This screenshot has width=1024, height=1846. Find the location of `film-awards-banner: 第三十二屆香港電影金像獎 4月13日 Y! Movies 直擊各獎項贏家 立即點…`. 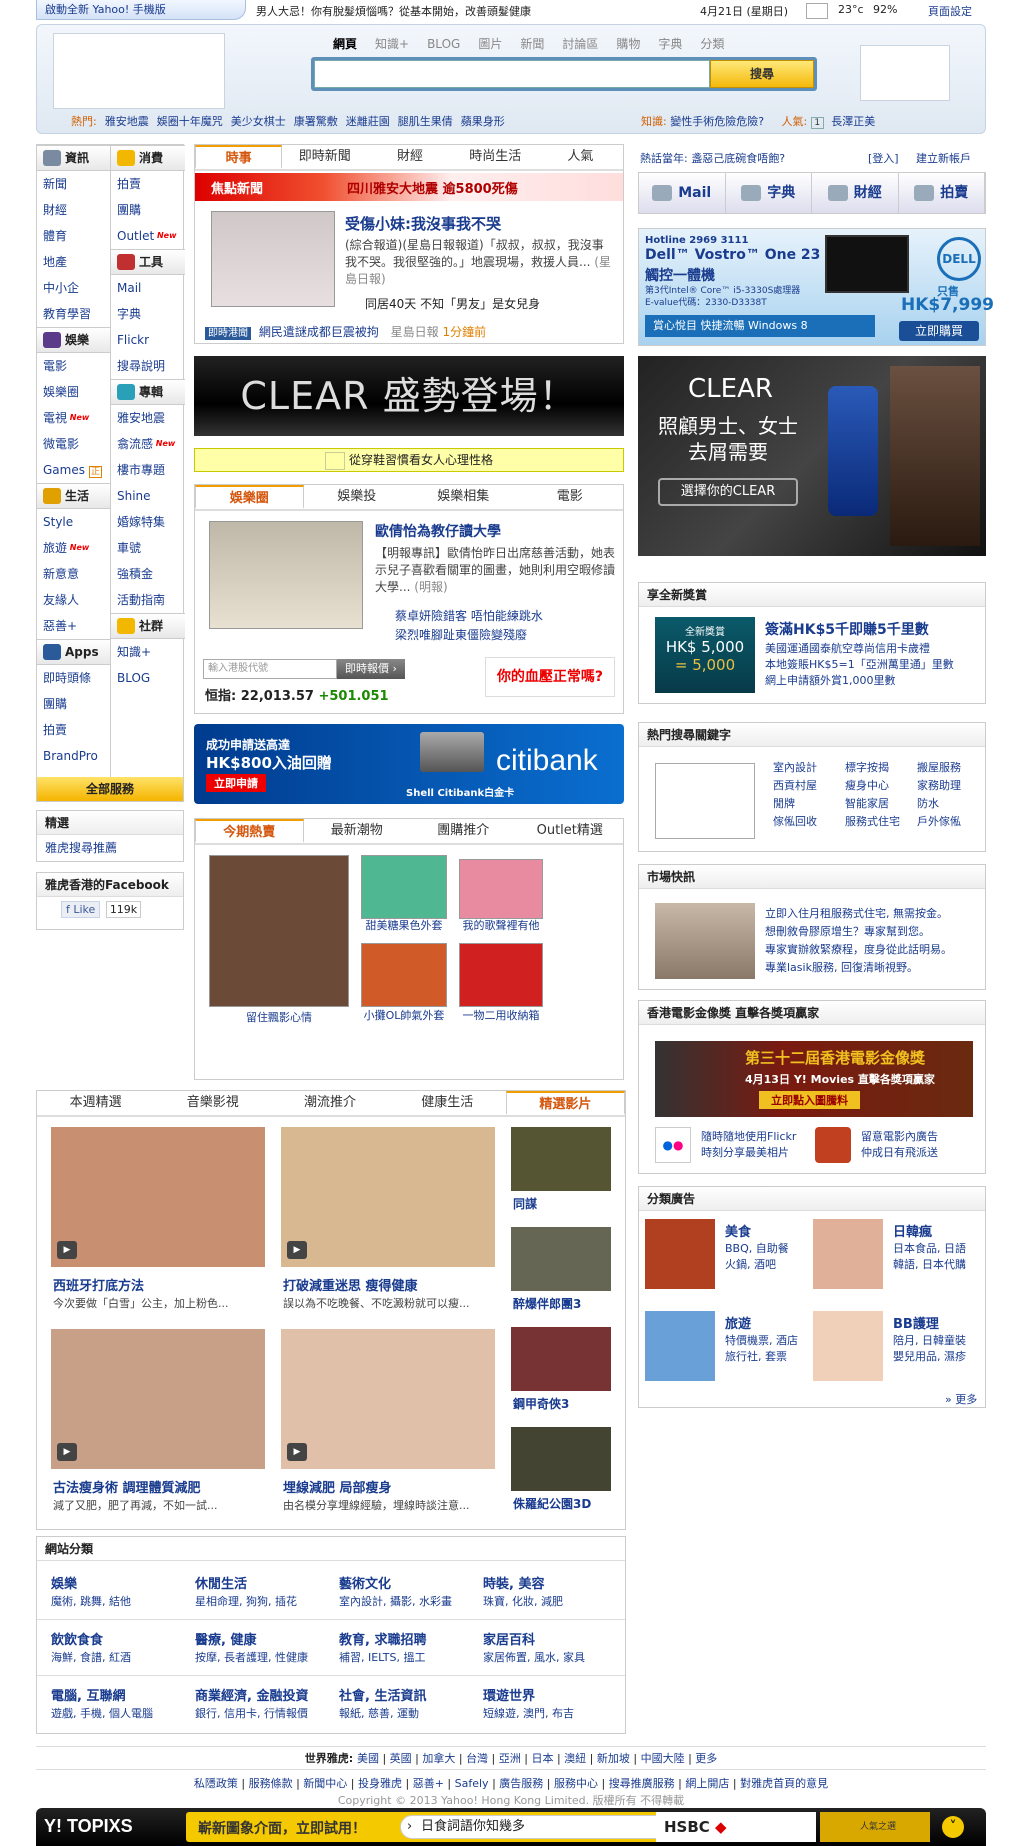

film-awards-banner: 第三十二屆香港電影金像獎 4月13日 Y! Movies 直擊各獎項贏家 立即點… is located at coordinates (814, 1079).